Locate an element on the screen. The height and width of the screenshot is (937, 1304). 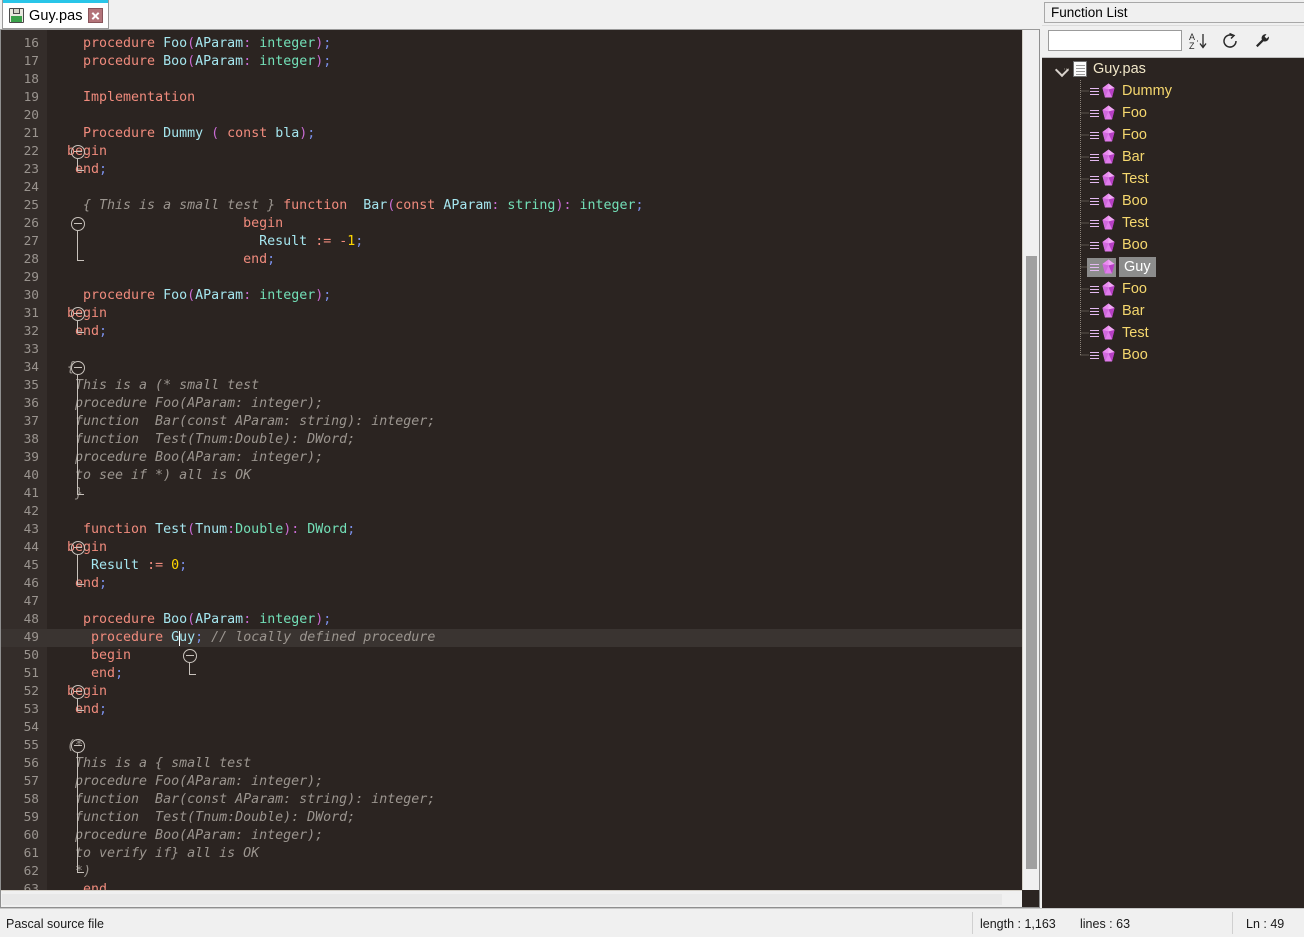
code-line: 36 procedure Foo(AParam: integer); is located at coordinates (520, 404).